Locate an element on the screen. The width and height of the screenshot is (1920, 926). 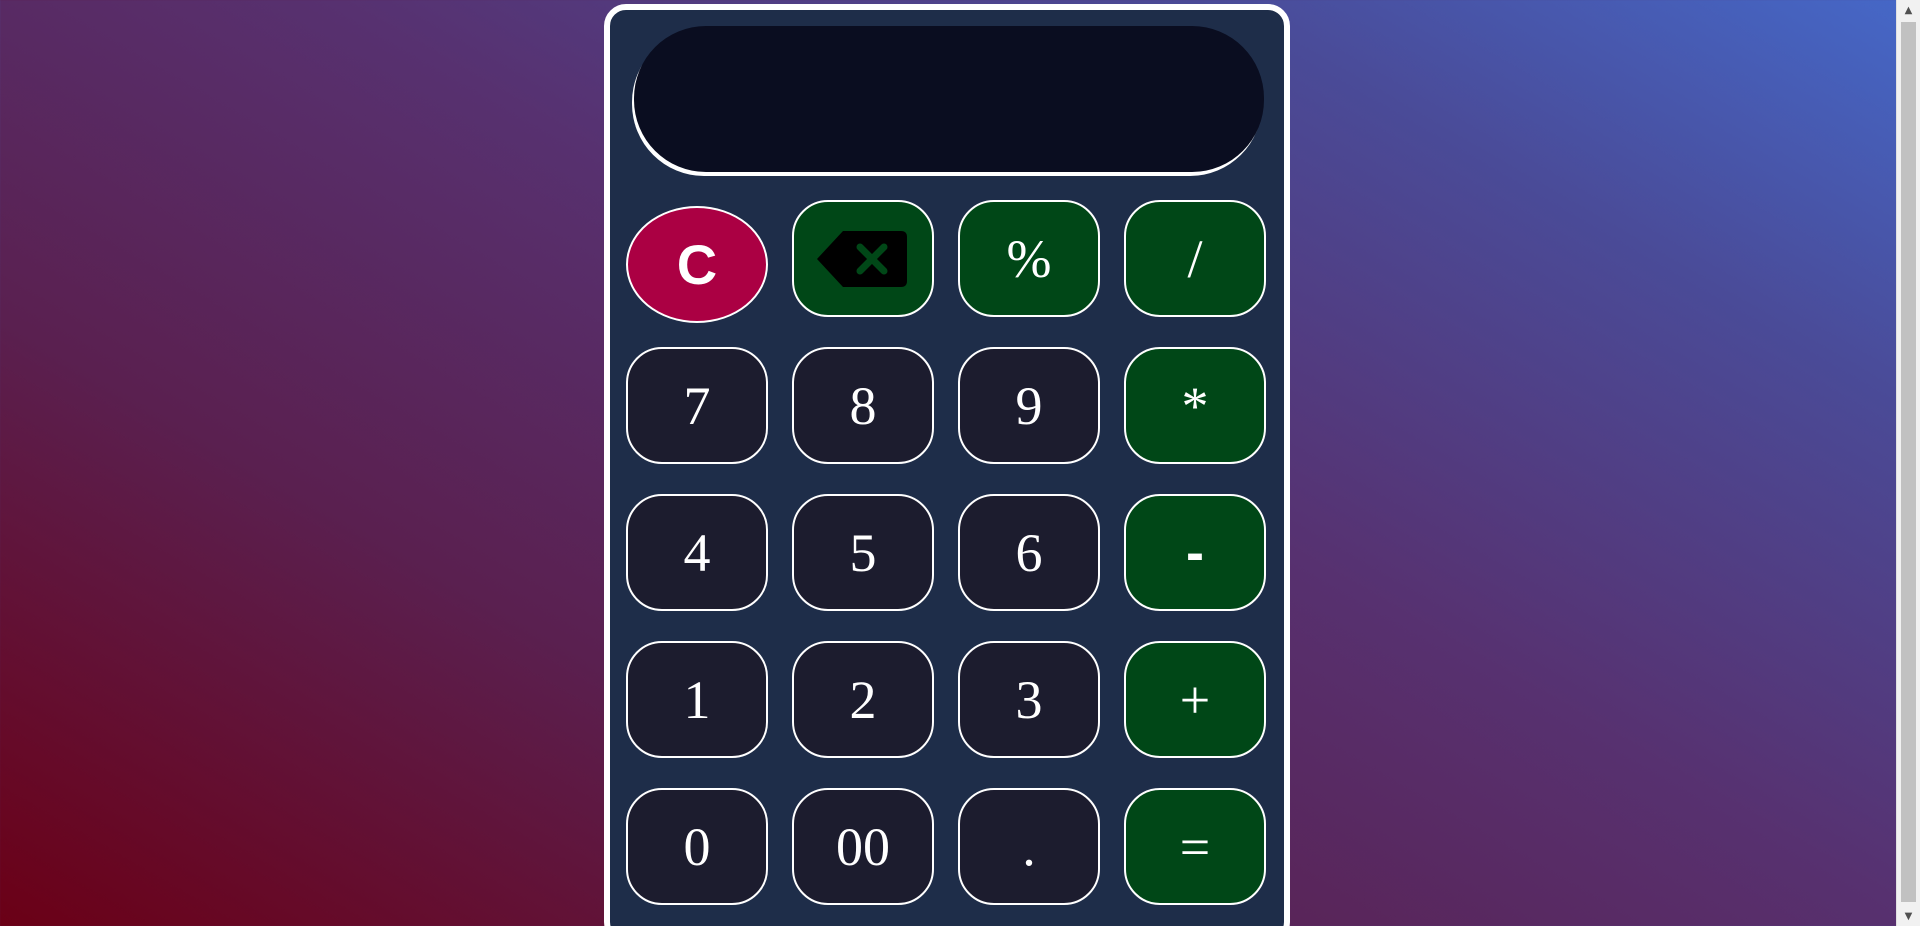
digit-6-label: 6 is located at coordinates (1029, 552).